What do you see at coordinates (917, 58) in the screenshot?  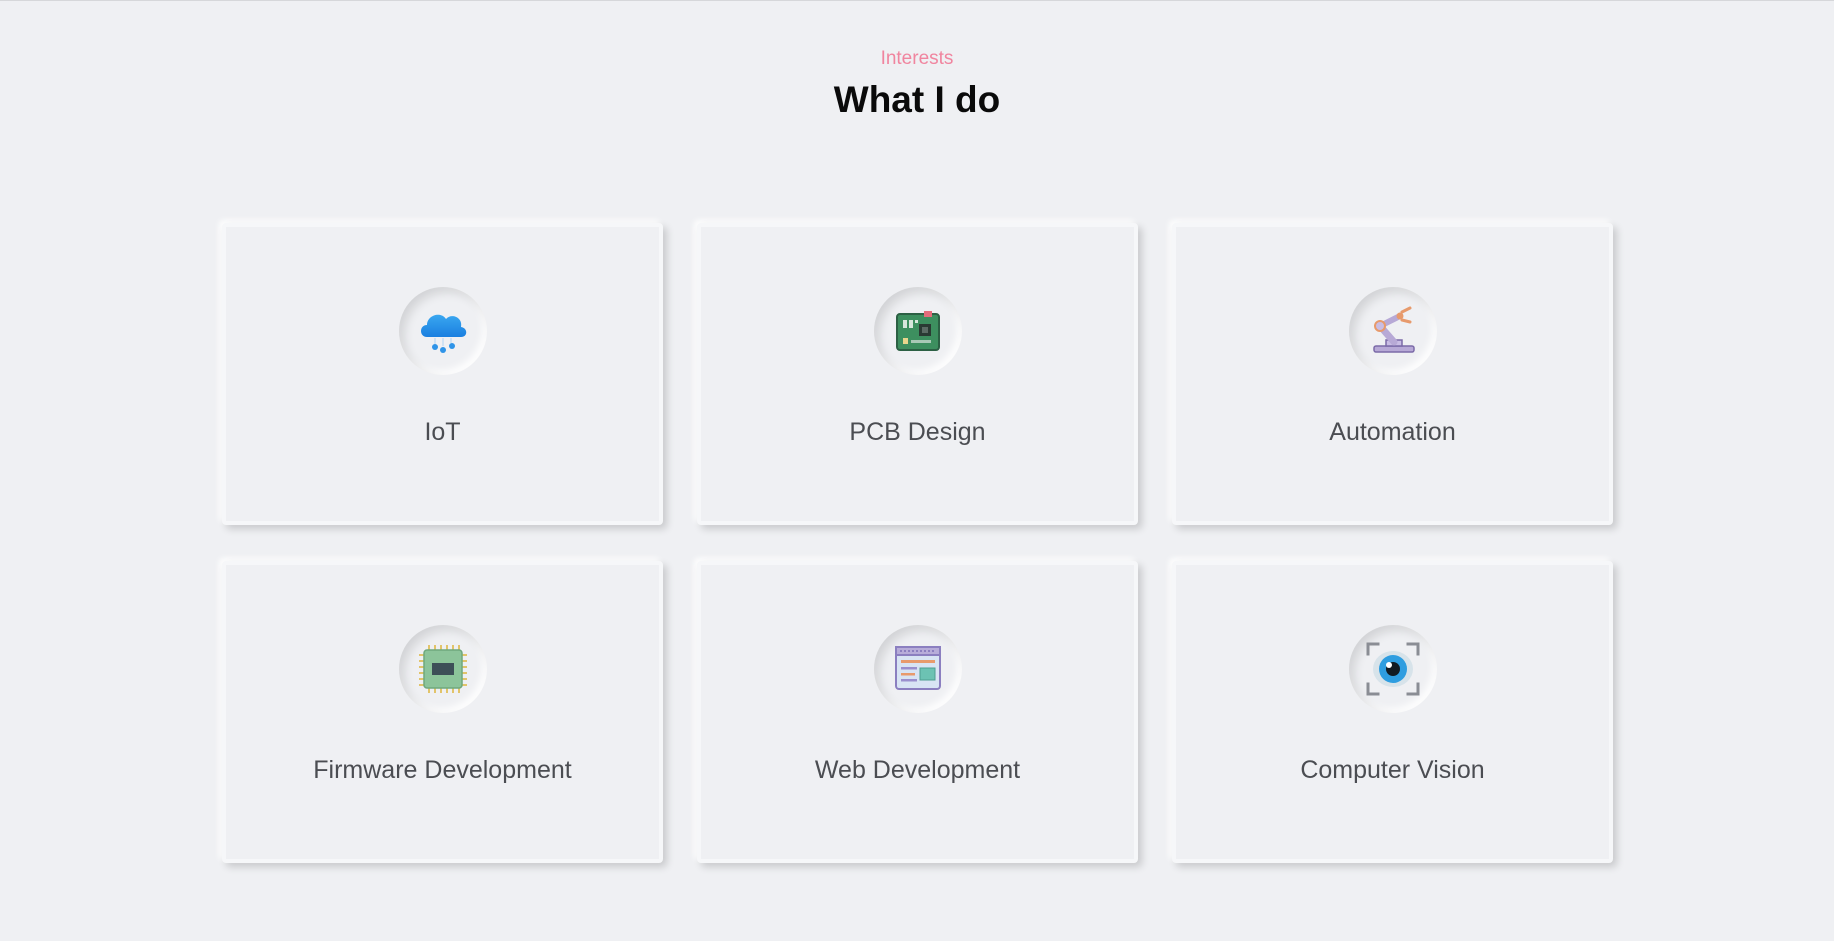 I see `section-subtitle: Interests` at bounding box center [917, 58].